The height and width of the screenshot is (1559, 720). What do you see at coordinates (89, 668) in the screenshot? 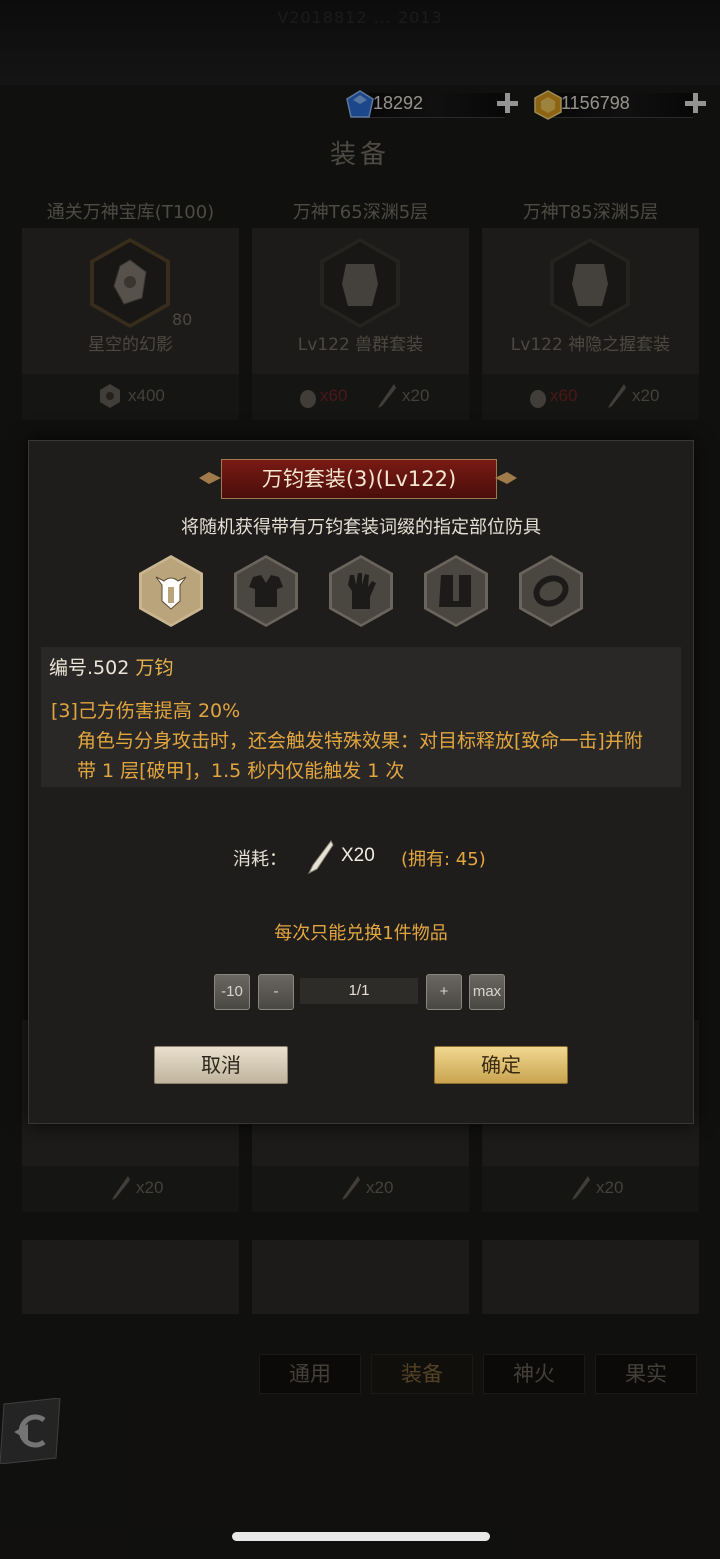
I see `set-number: 编号.502` at bounding box center [89, 668].